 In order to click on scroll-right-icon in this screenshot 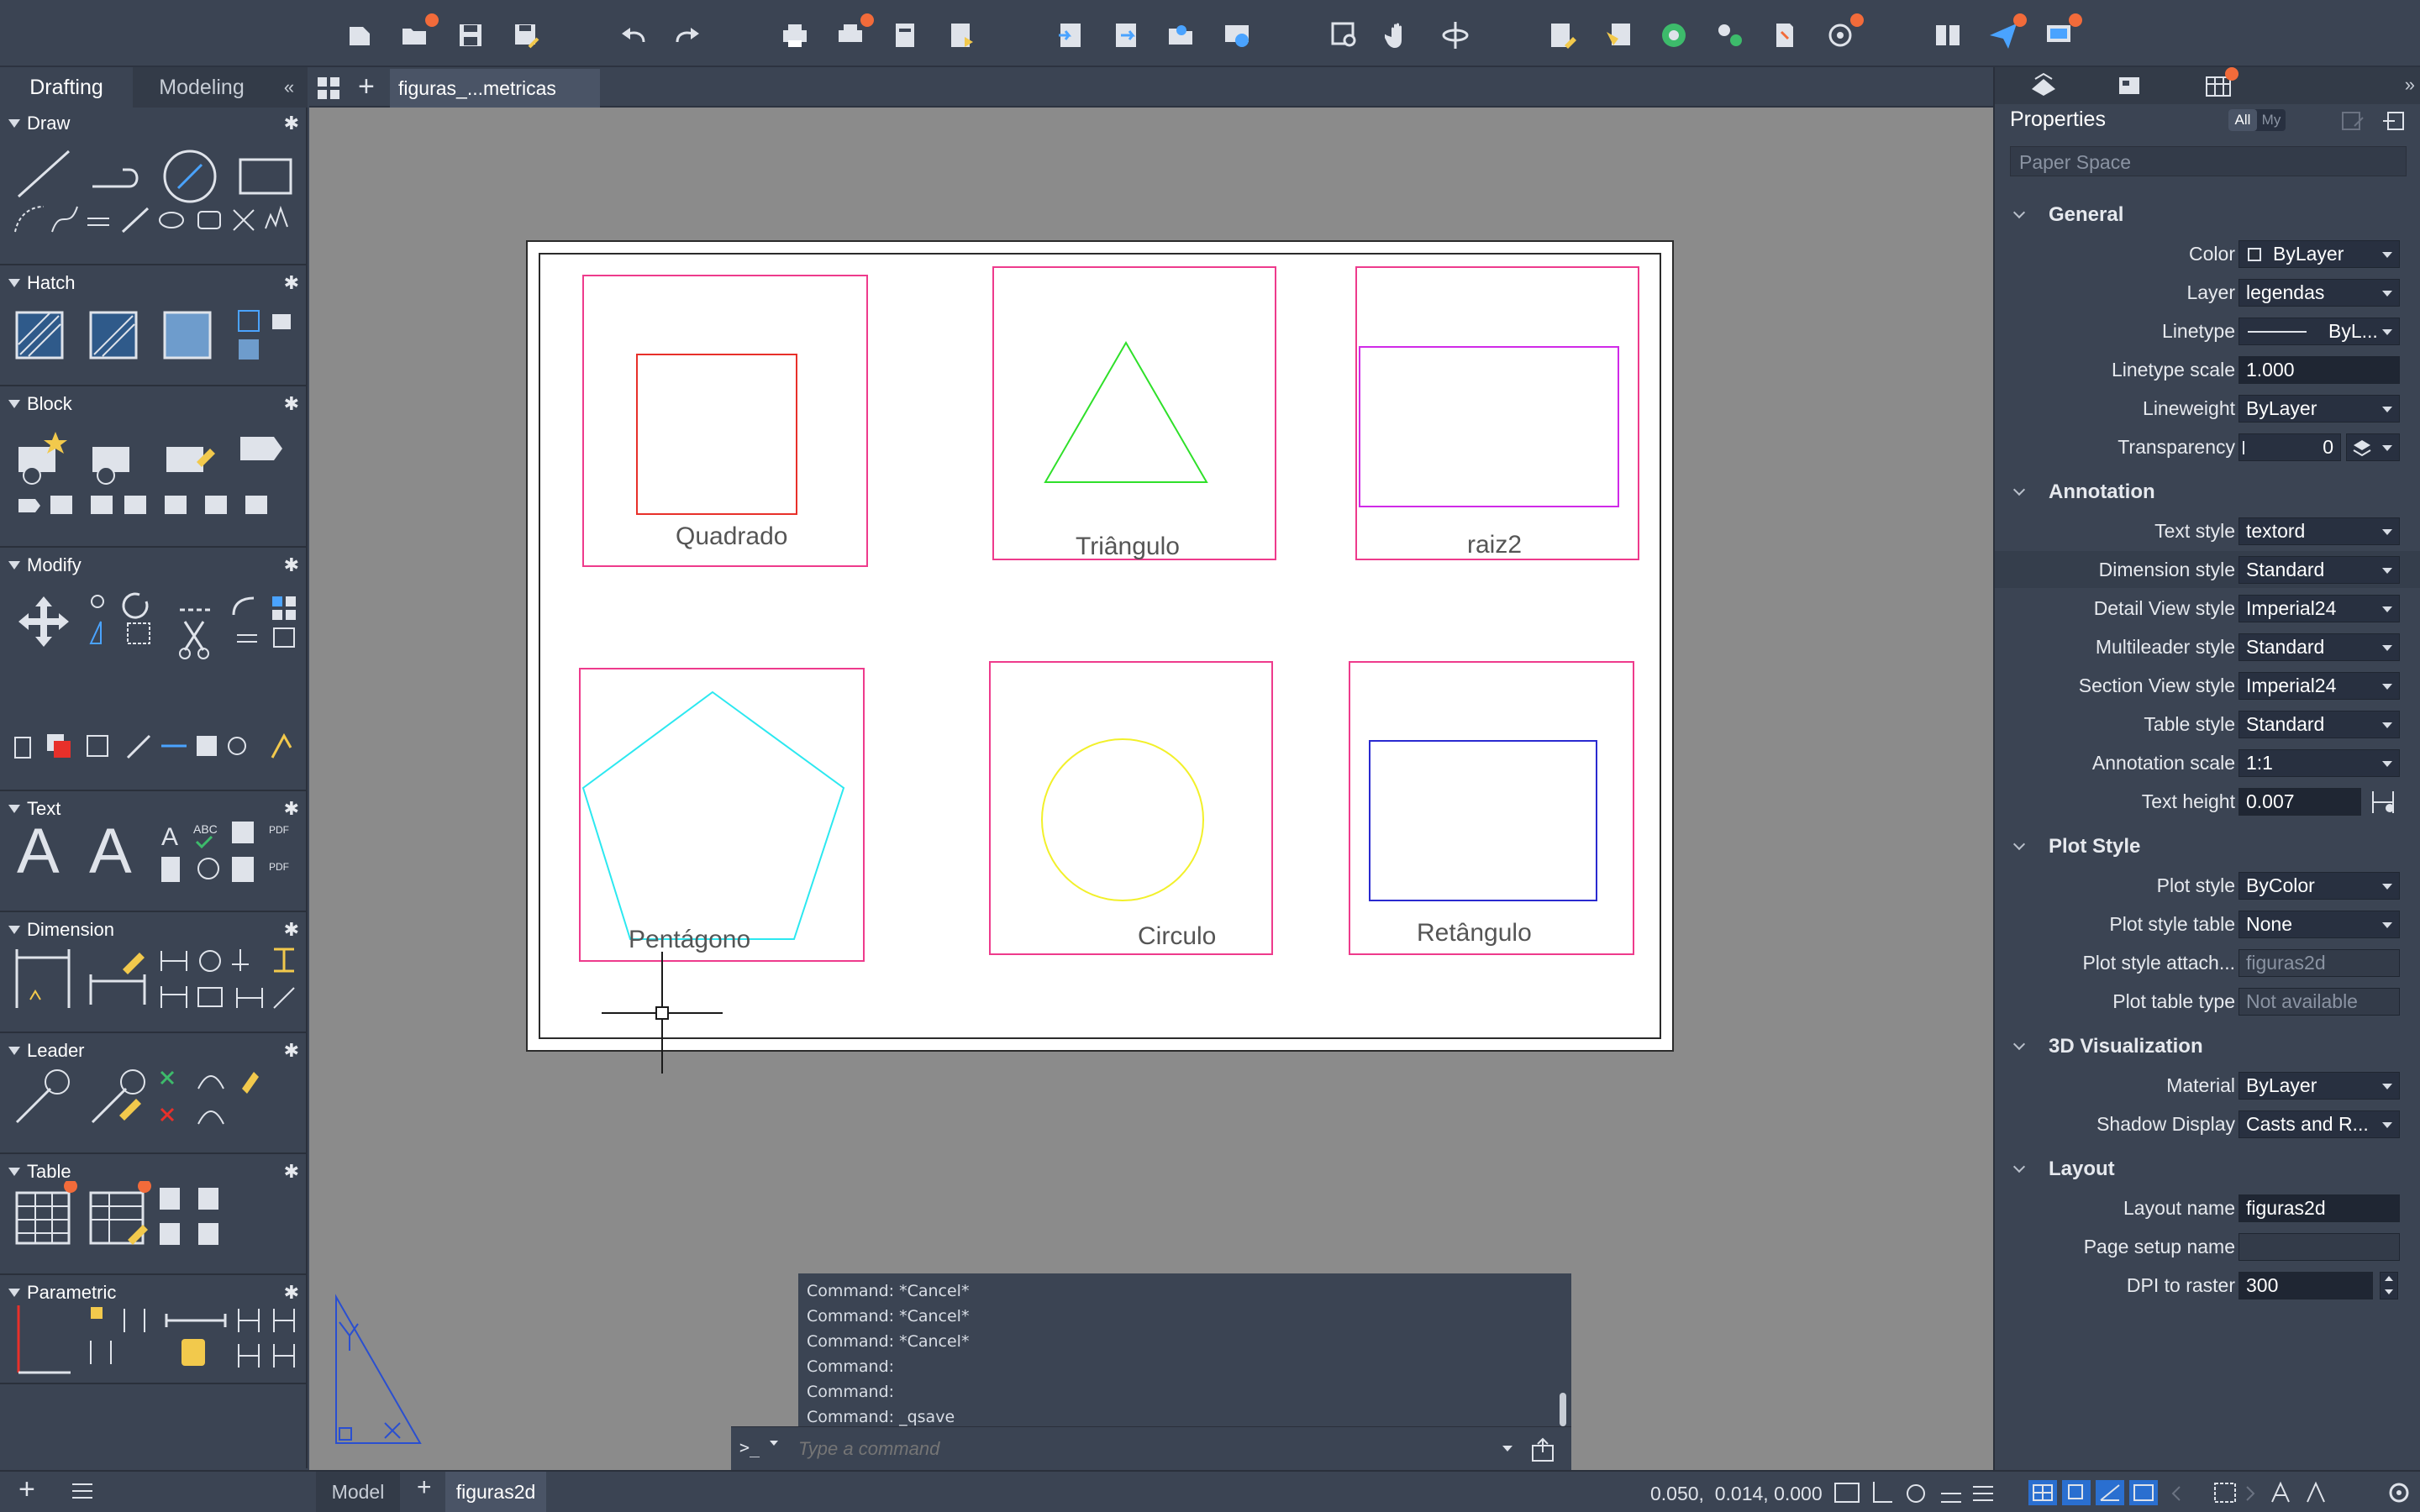, I will do `click(2250, 1493)`.